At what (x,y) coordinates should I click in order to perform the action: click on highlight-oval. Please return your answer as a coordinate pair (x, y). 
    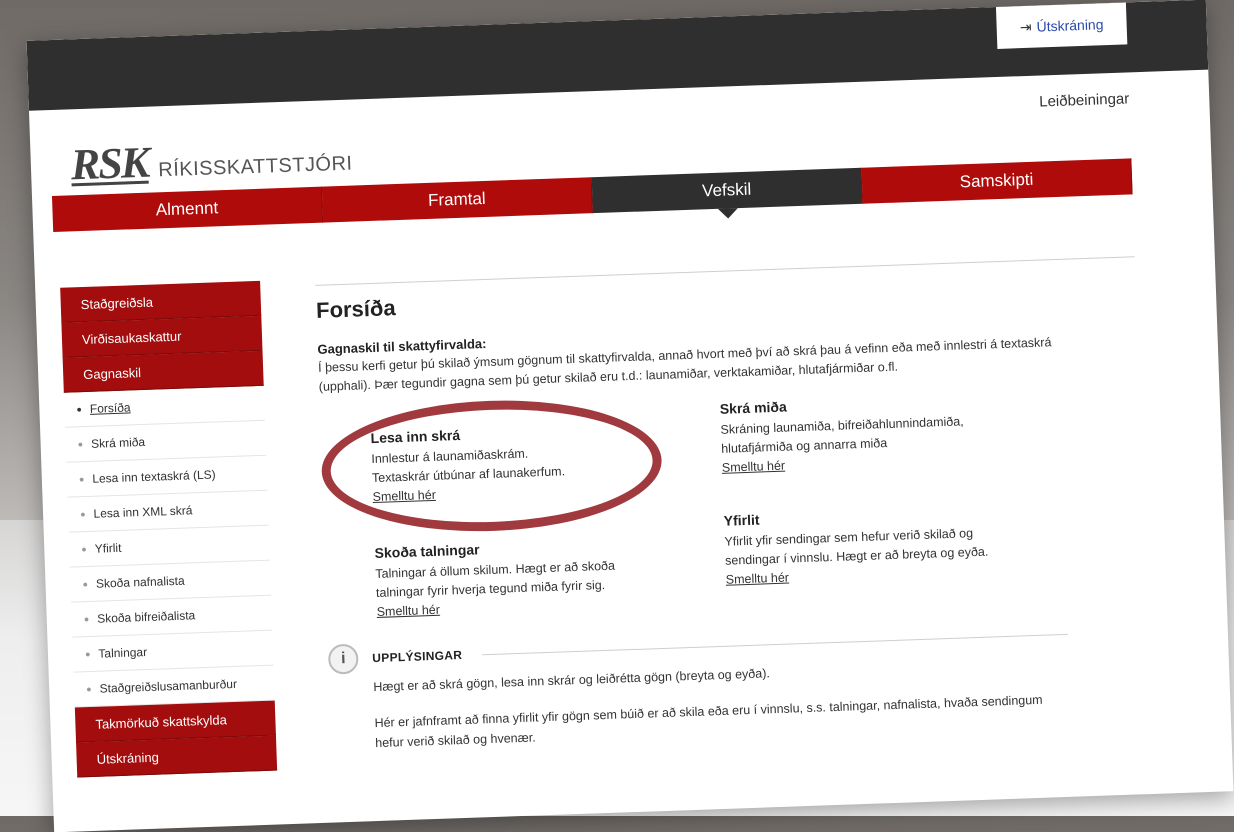
    Looking at the image, I should click on (491, 465).